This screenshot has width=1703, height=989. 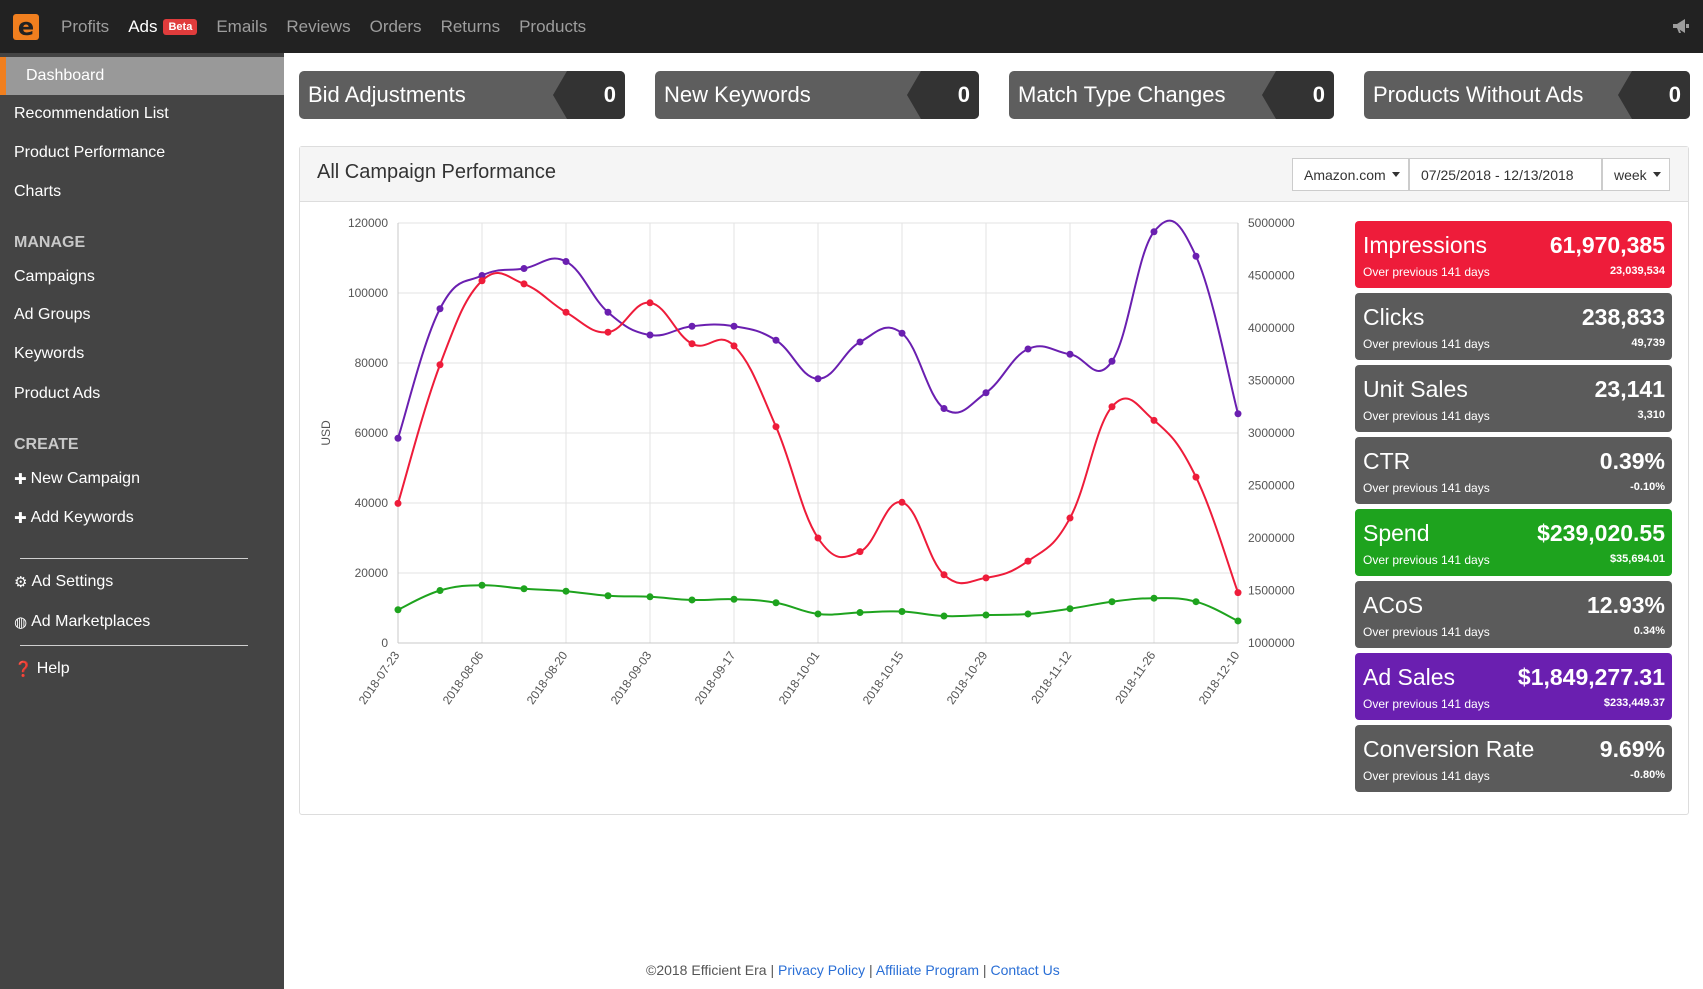 What do you see at coordinates (1449, 749) in the screenshot?
I see `metric-label: Conversion Rate` at bounding box center [1449, 749].